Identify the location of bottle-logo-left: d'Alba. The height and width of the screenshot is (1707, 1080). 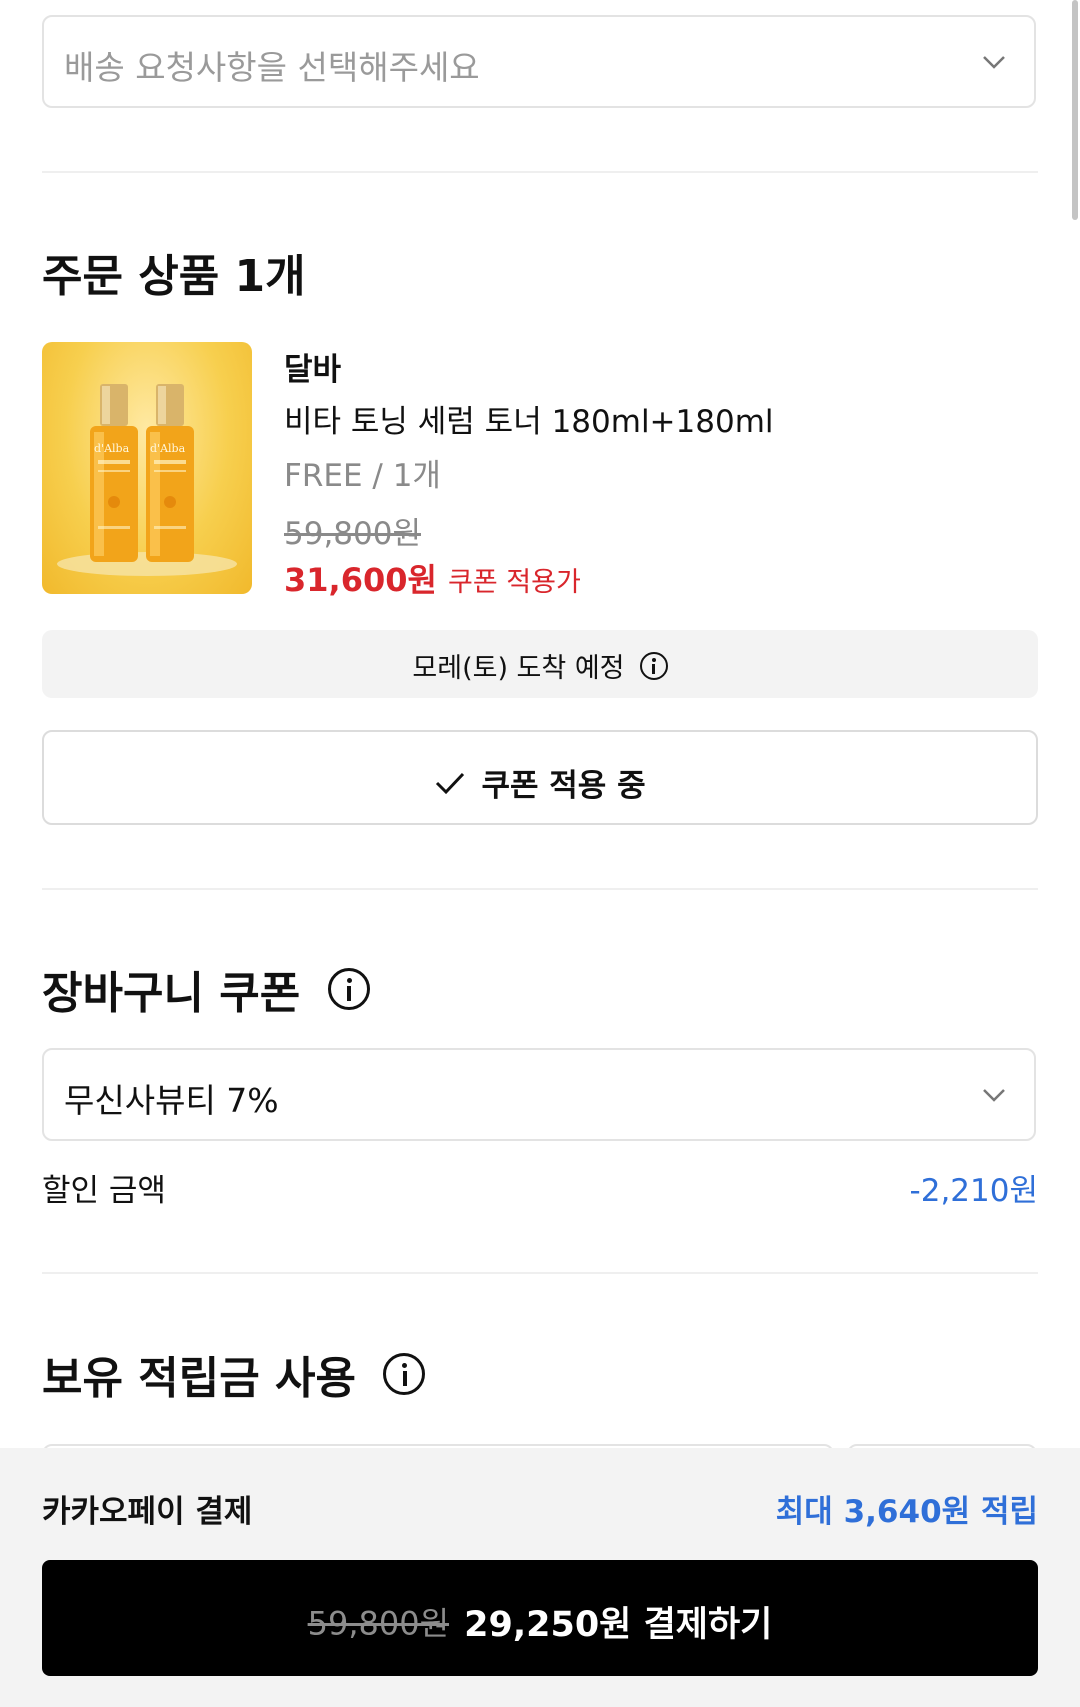
(112, 448).